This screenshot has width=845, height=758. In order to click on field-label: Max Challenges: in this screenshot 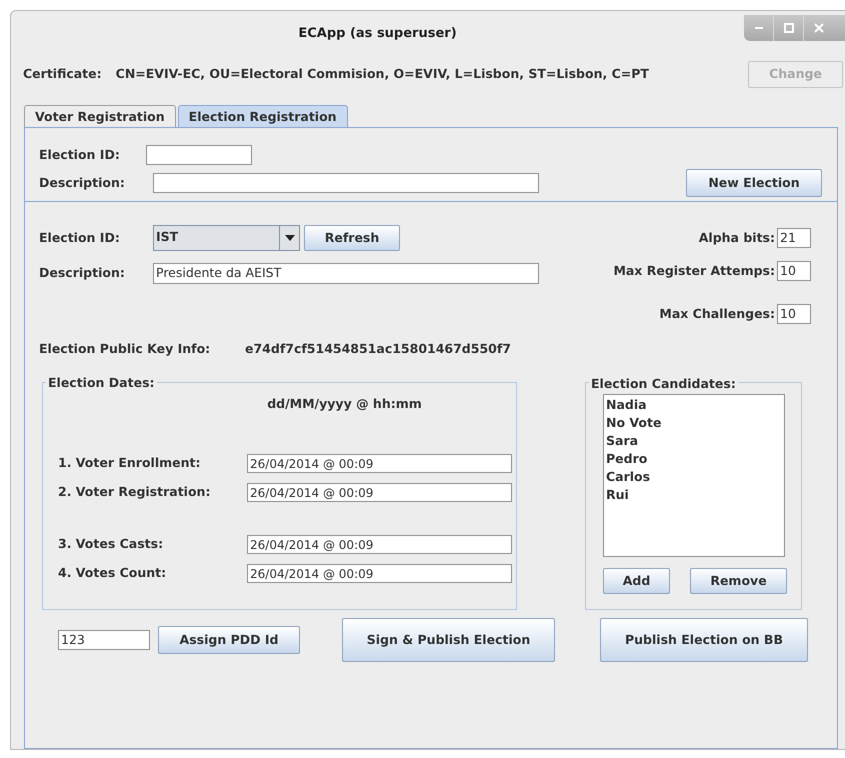, I will do `click(717, 313)`.